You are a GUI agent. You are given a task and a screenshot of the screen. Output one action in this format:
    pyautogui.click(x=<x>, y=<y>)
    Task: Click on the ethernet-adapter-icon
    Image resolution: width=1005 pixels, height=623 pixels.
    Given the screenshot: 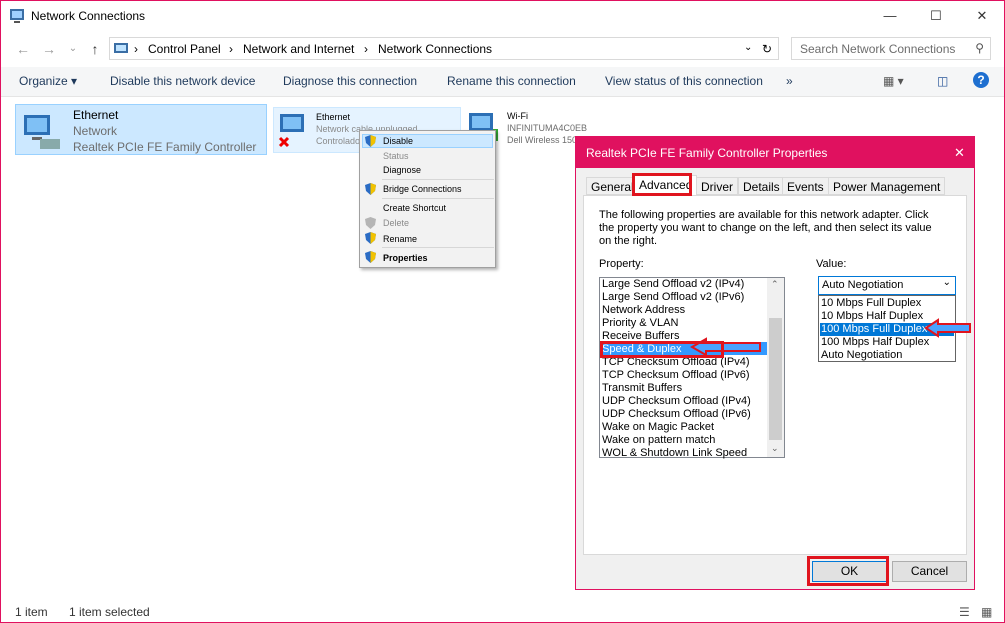 What is the action you would take?
    pyautogui.click(x=42, y=132)
    